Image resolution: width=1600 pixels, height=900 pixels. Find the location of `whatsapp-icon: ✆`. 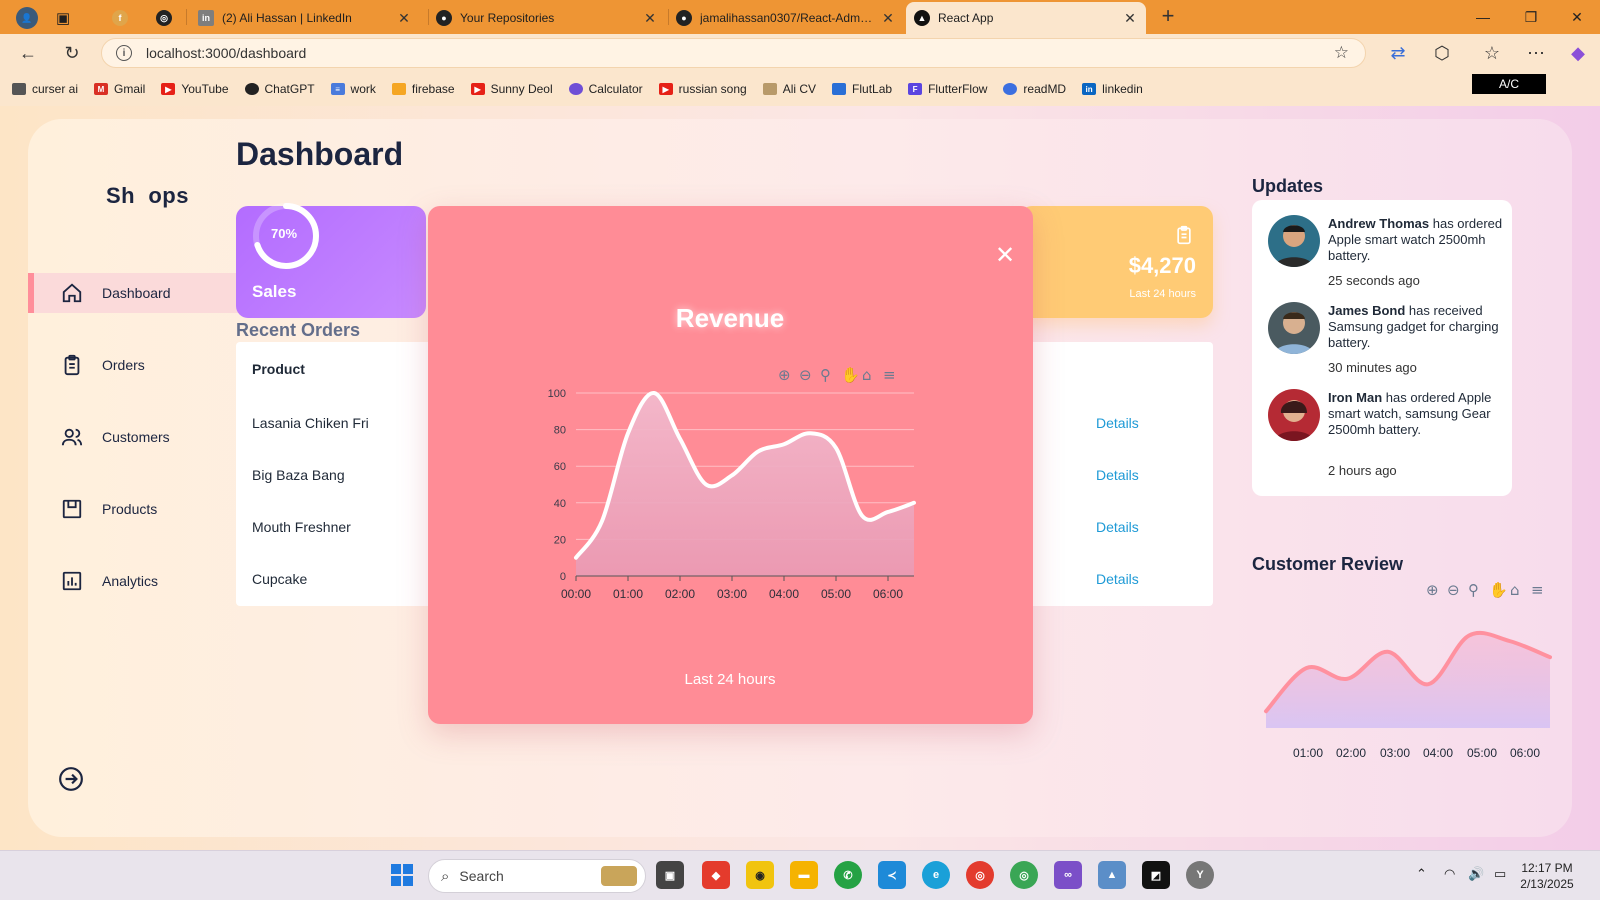

whatsapp-icon: ✆ is located at coordinates (848, 875).